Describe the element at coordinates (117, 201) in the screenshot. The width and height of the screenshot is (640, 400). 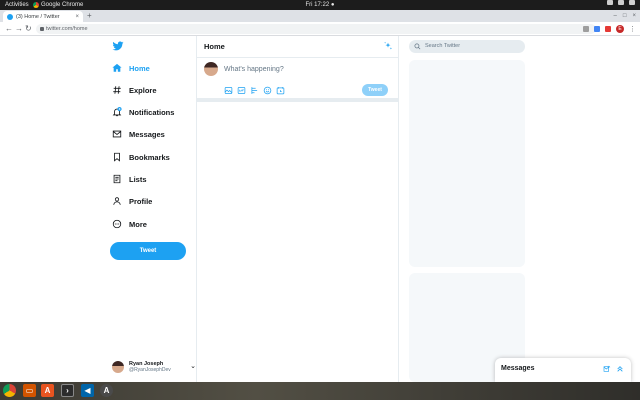
I see `person-icon` at that location.